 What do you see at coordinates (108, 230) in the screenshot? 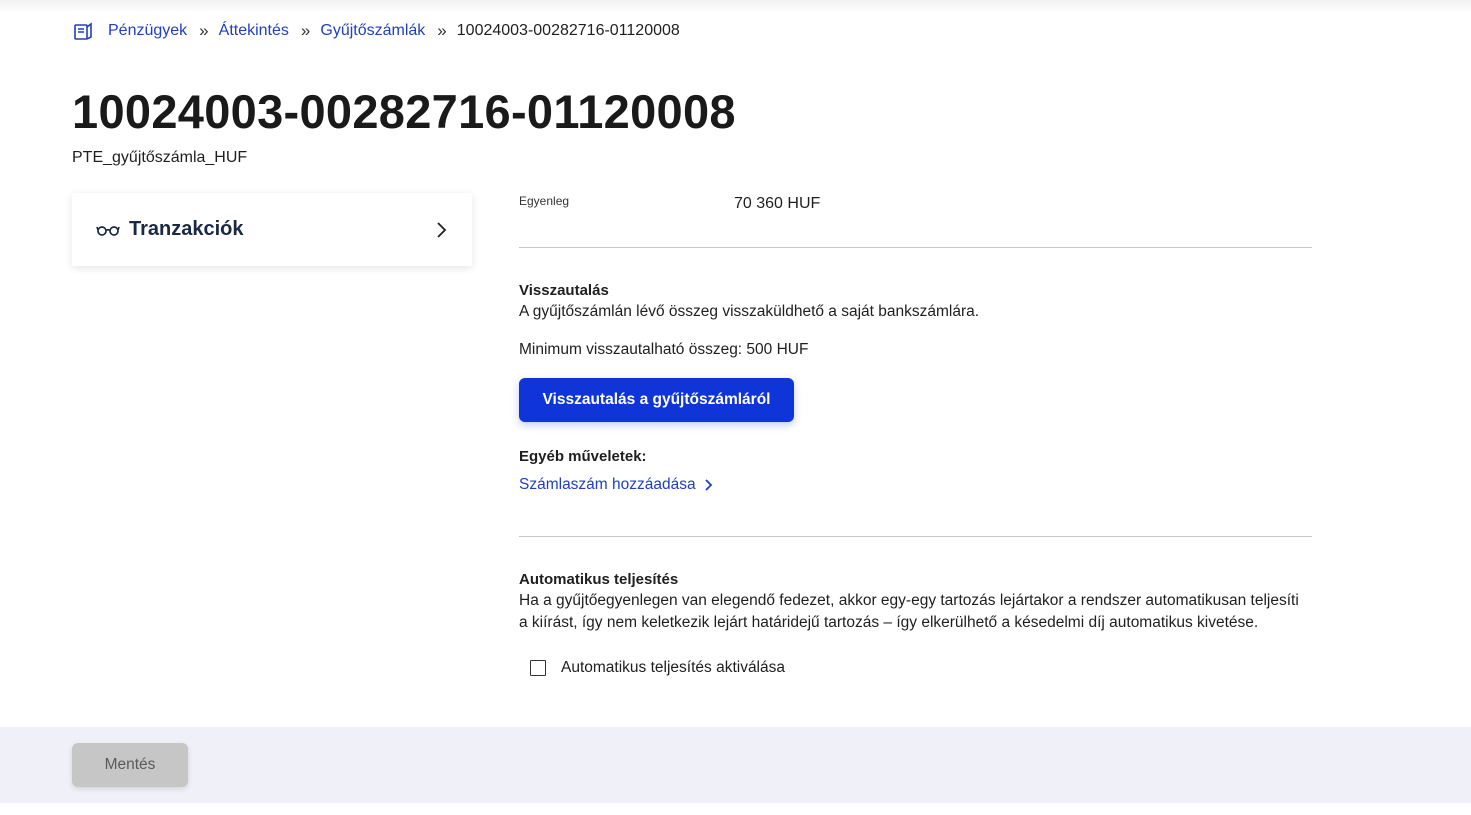
I see `glasses-icon` at bounding box center [108, 230].